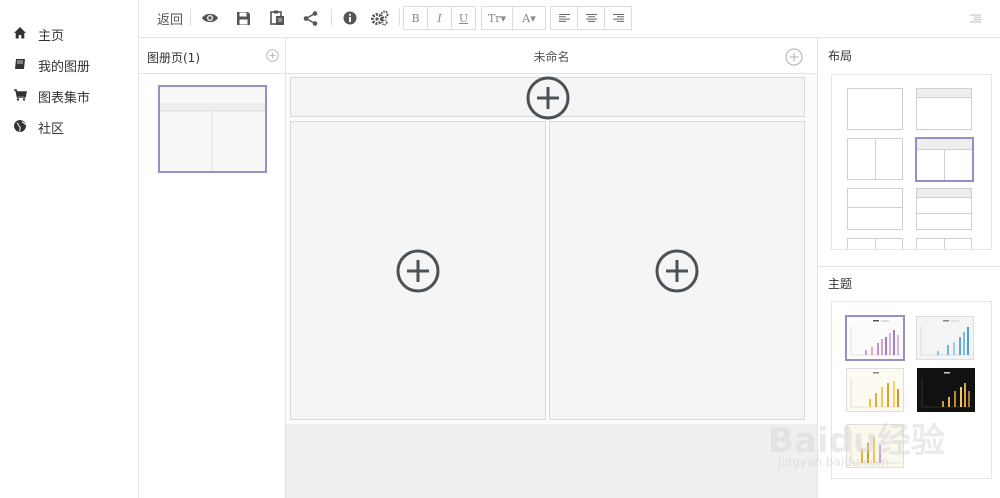  I want to click on document-title: 未命名, so click(551, 56).